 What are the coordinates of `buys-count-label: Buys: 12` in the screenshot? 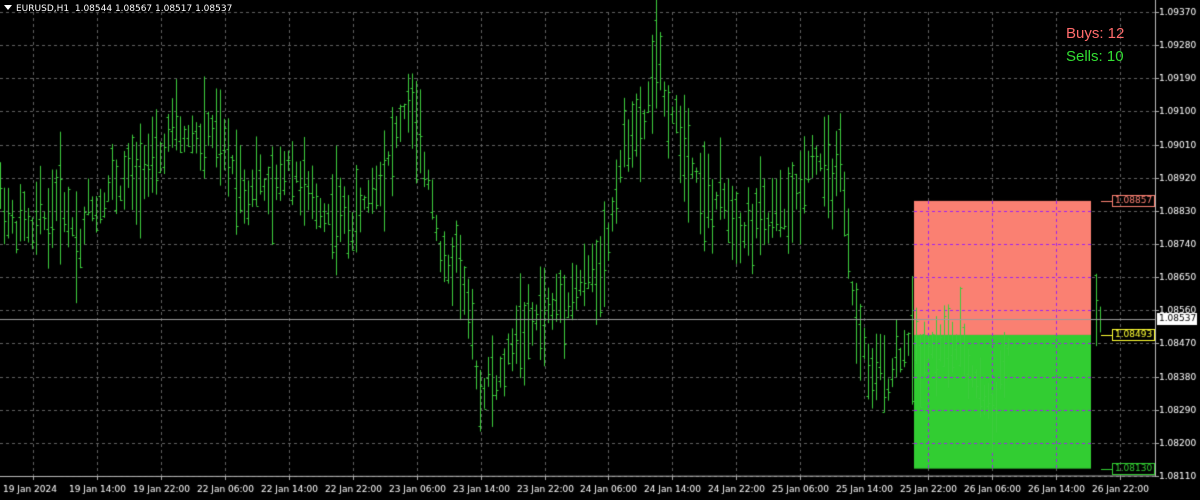 It's located at (1095, 33).